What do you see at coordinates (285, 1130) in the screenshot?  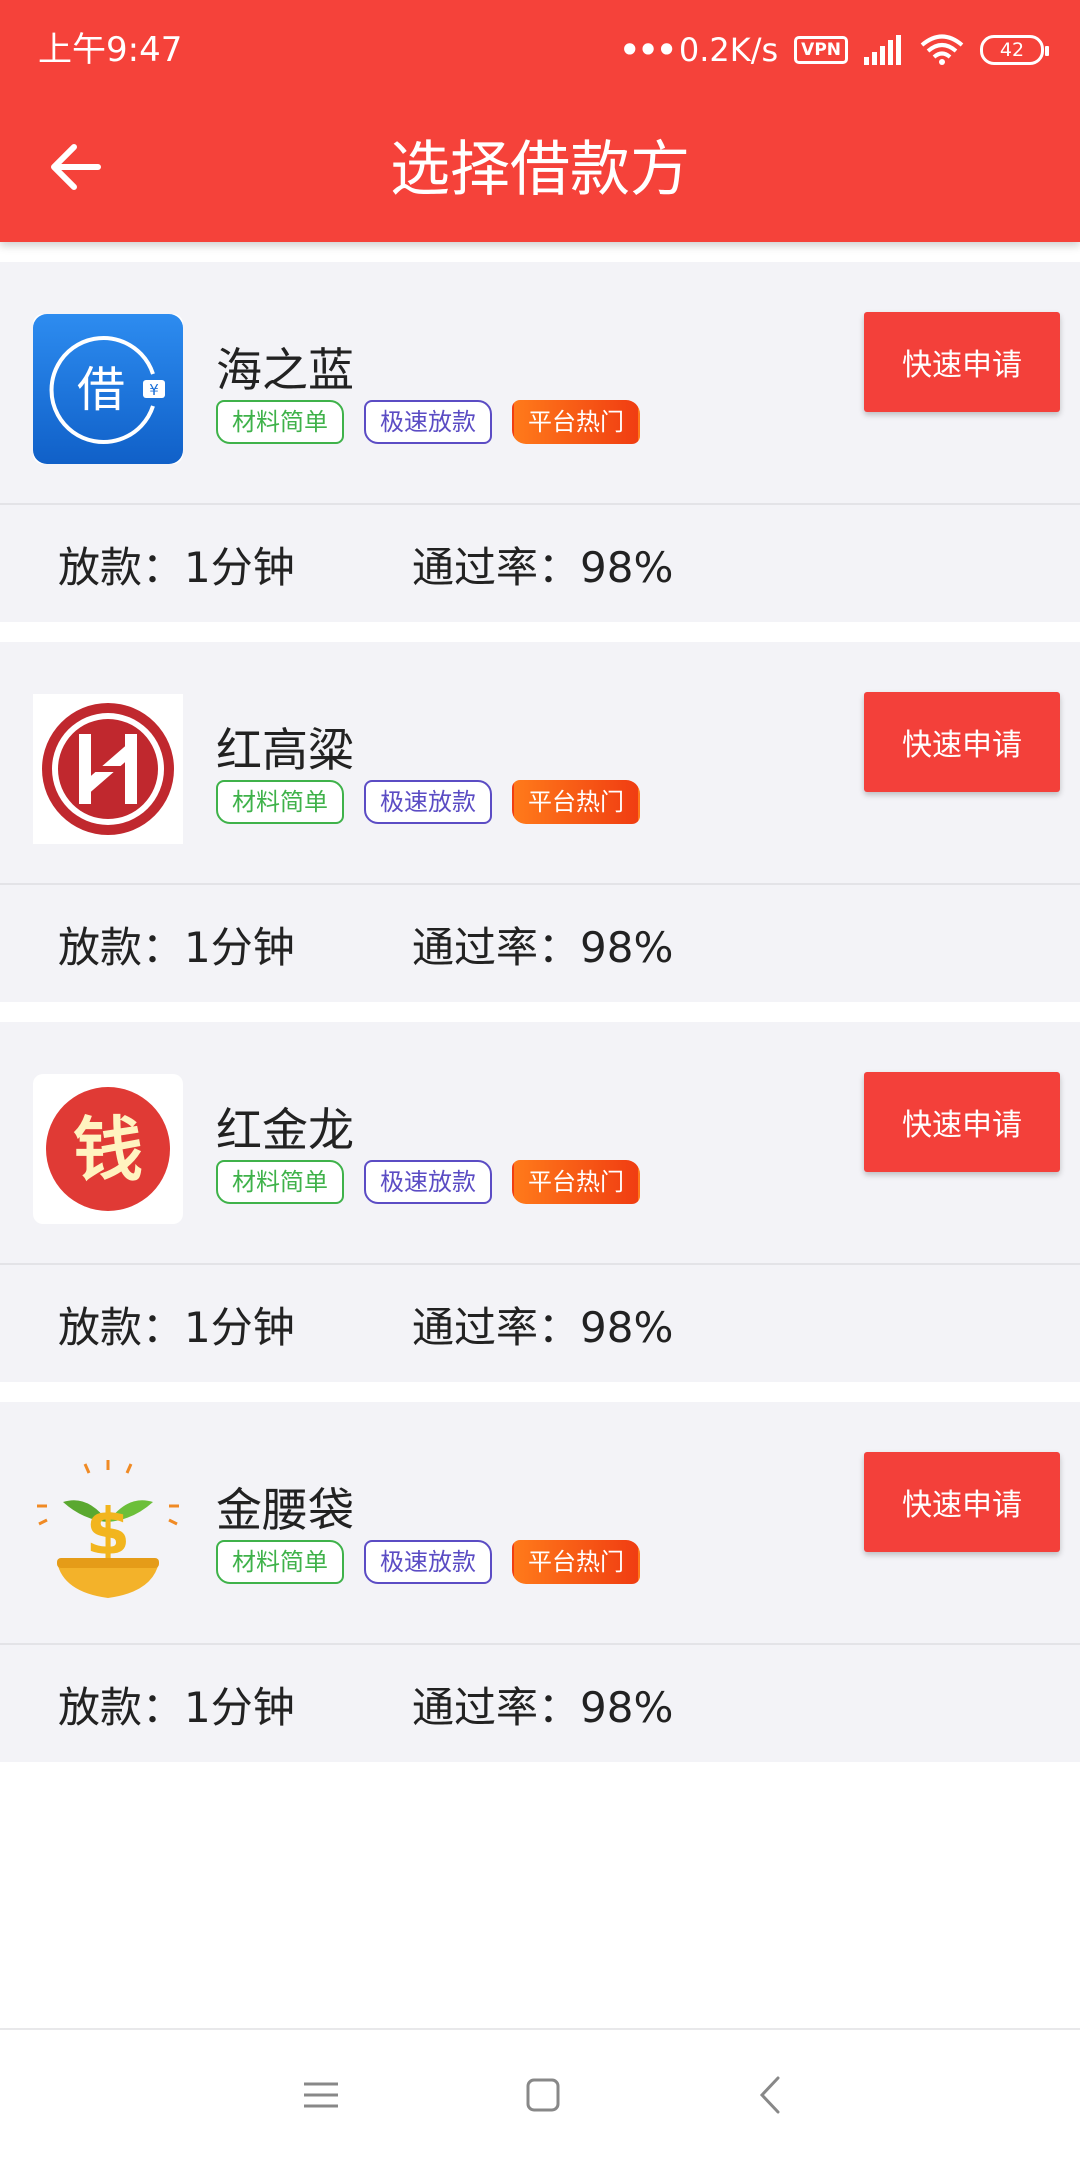 I see `lender-name: 红金龙` at bounding box center [285, 1130].